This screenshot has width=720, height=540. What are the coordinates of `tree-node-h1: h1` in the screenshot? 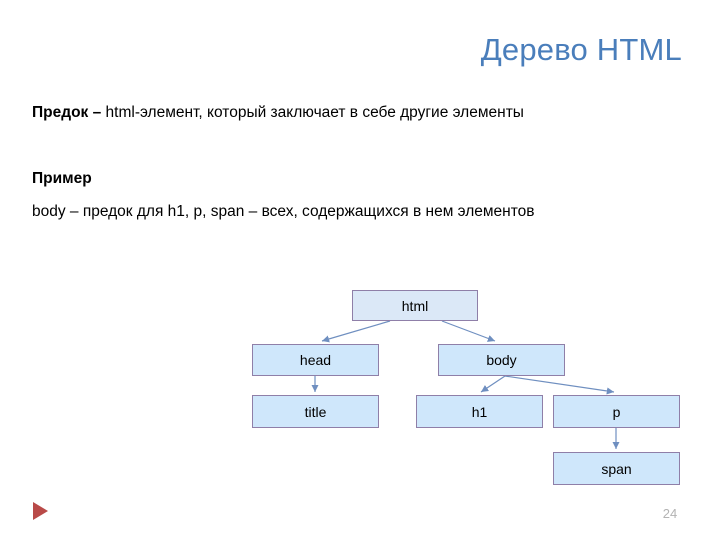 It's located at (479, 411).